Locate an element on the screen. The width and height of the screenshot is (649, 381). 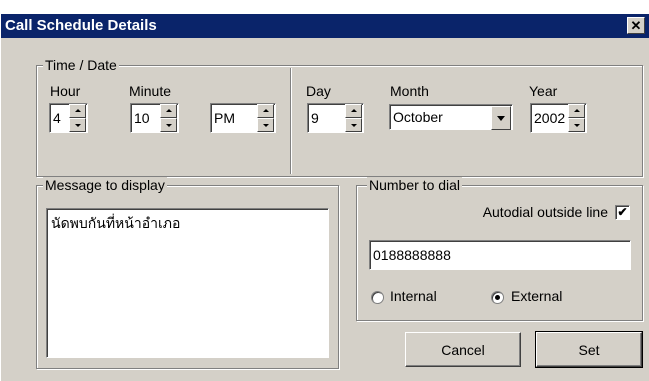
set-button-label: Set is located at coordinates (589, 349).